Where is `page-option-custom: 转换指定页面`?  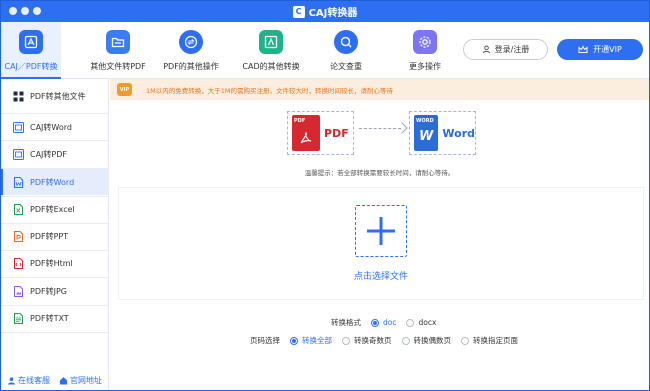
page-option-custom: 转换指定页面 is located at coordinates (489, 340).